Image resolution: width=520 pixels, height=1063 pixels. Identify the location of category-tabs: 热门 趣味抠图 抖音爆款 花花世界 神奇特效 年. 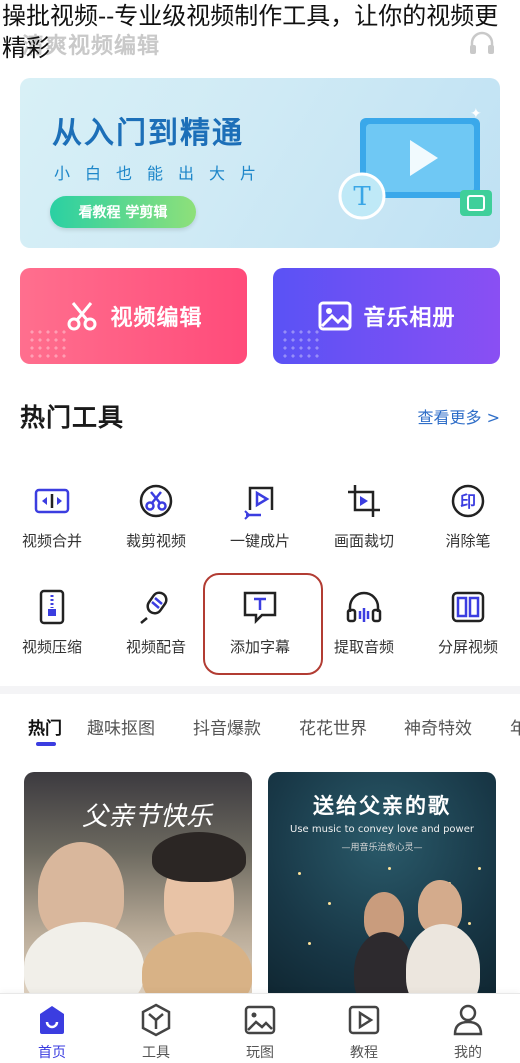
(260, 720).